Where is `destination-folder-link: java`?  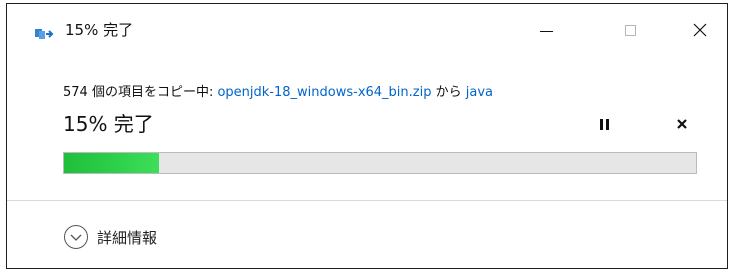 destination-folder-link: java is located at coordinates (479, 92).